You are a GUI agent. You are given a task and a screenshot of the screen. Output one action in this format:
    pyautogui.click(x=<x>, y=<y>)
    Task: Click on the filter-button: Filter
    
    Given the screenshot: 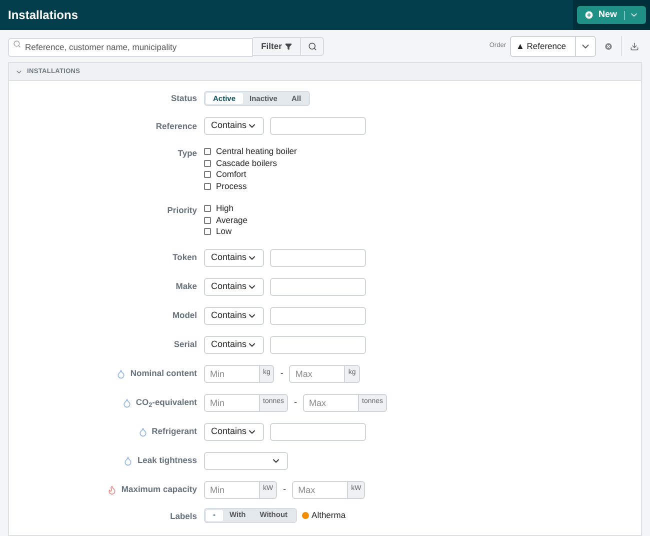 What is the action you would take?
    pyautogui.click(x=276, y=46)
    